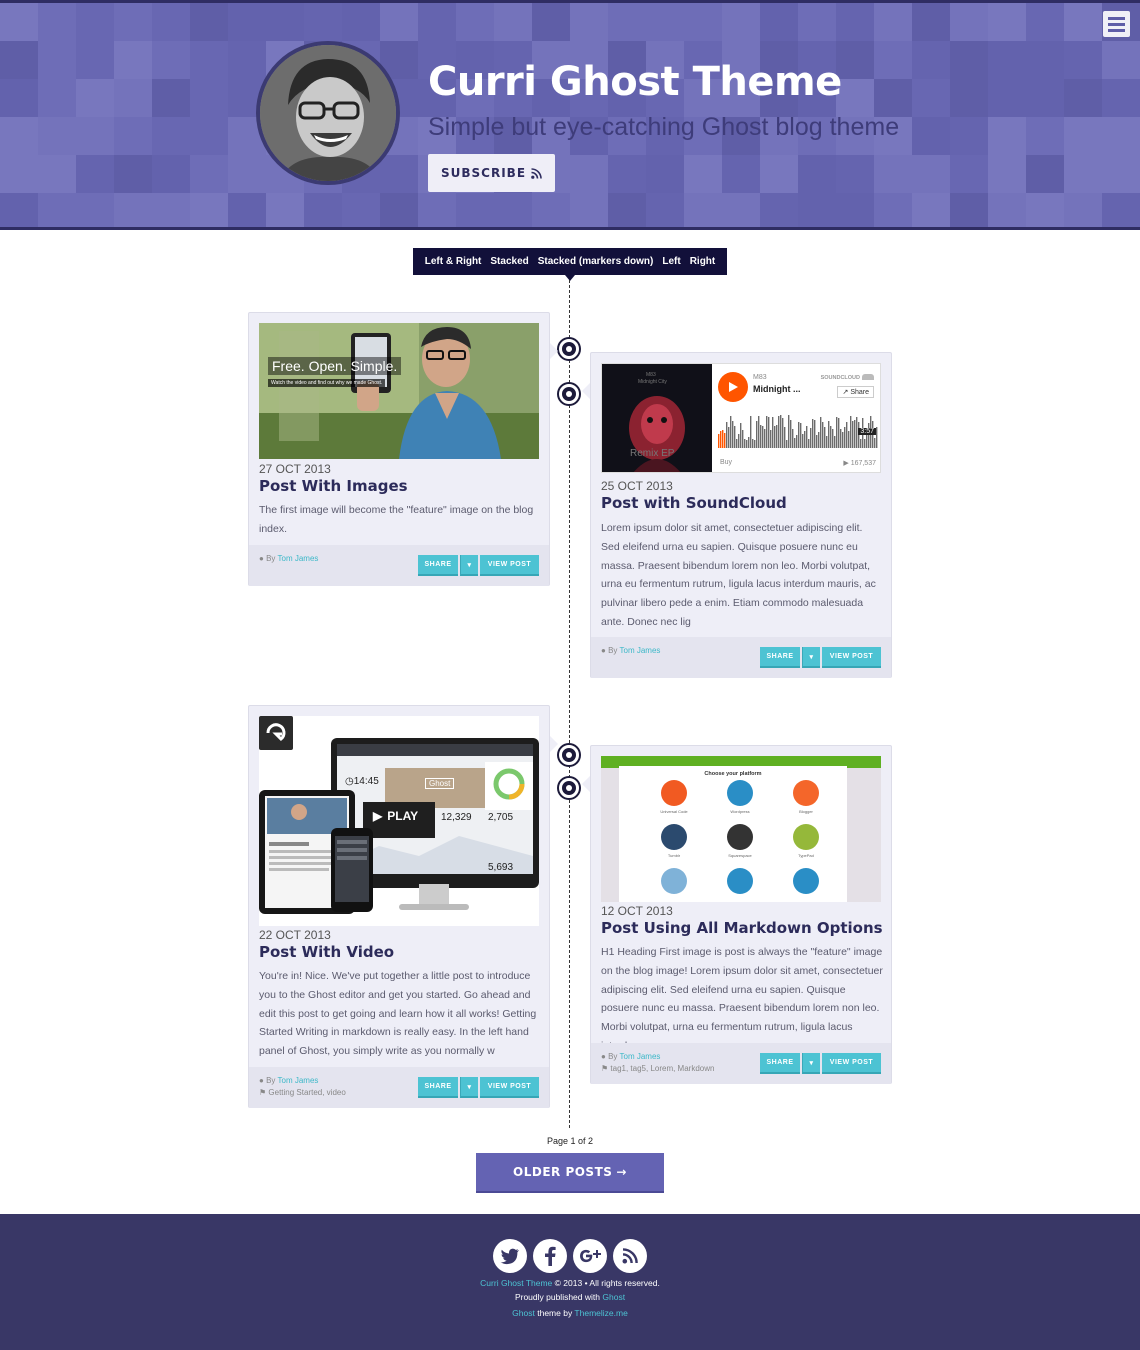 The image size is (1140, 1350). I want to click on arrow-right-icon: →, so click(621, 1172).